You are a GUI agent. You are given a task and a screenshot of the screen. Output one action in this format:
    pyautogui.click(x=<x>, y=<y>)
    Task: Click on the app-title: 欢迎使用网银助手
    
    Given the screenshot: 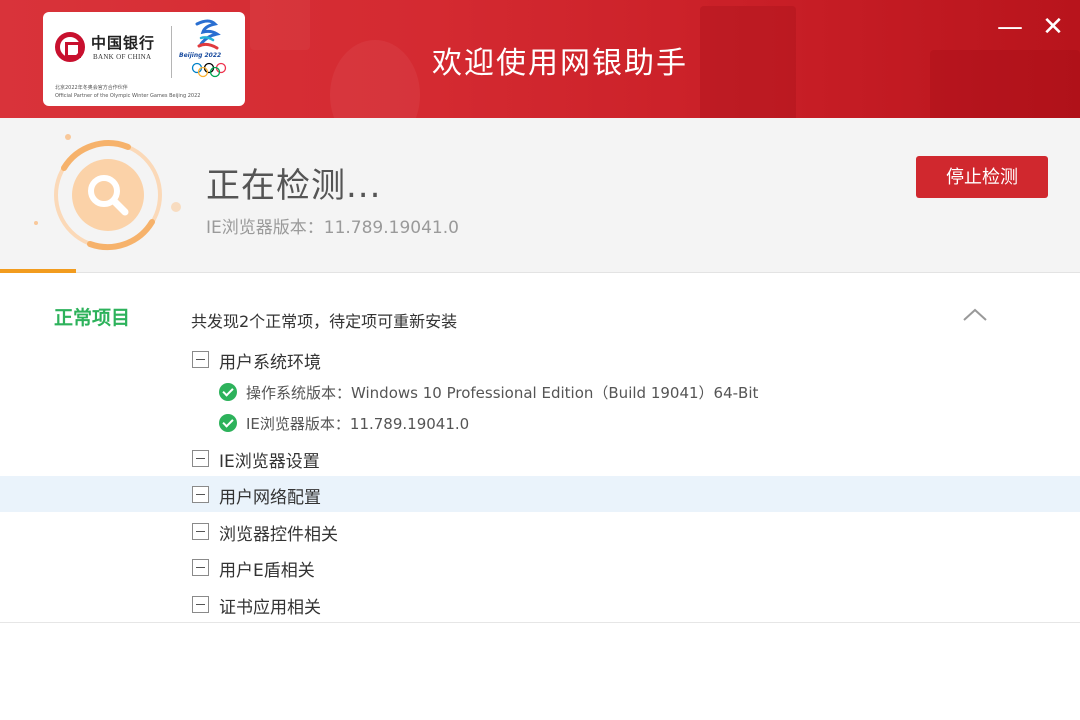 What is the action you would take?
    pyautogui.click(x=560, y=63)
    